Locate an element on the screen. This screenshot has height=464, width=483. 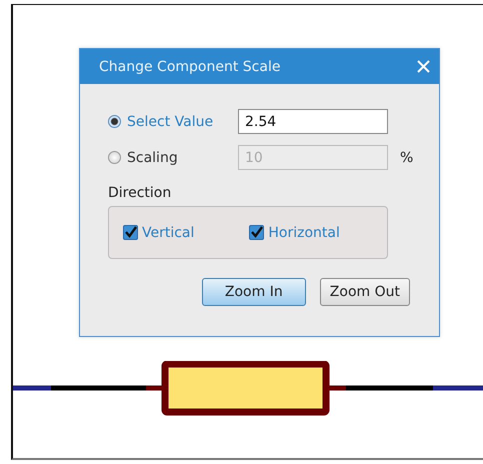
zoom-button: Zoom In is located at coordinates (254, 292).